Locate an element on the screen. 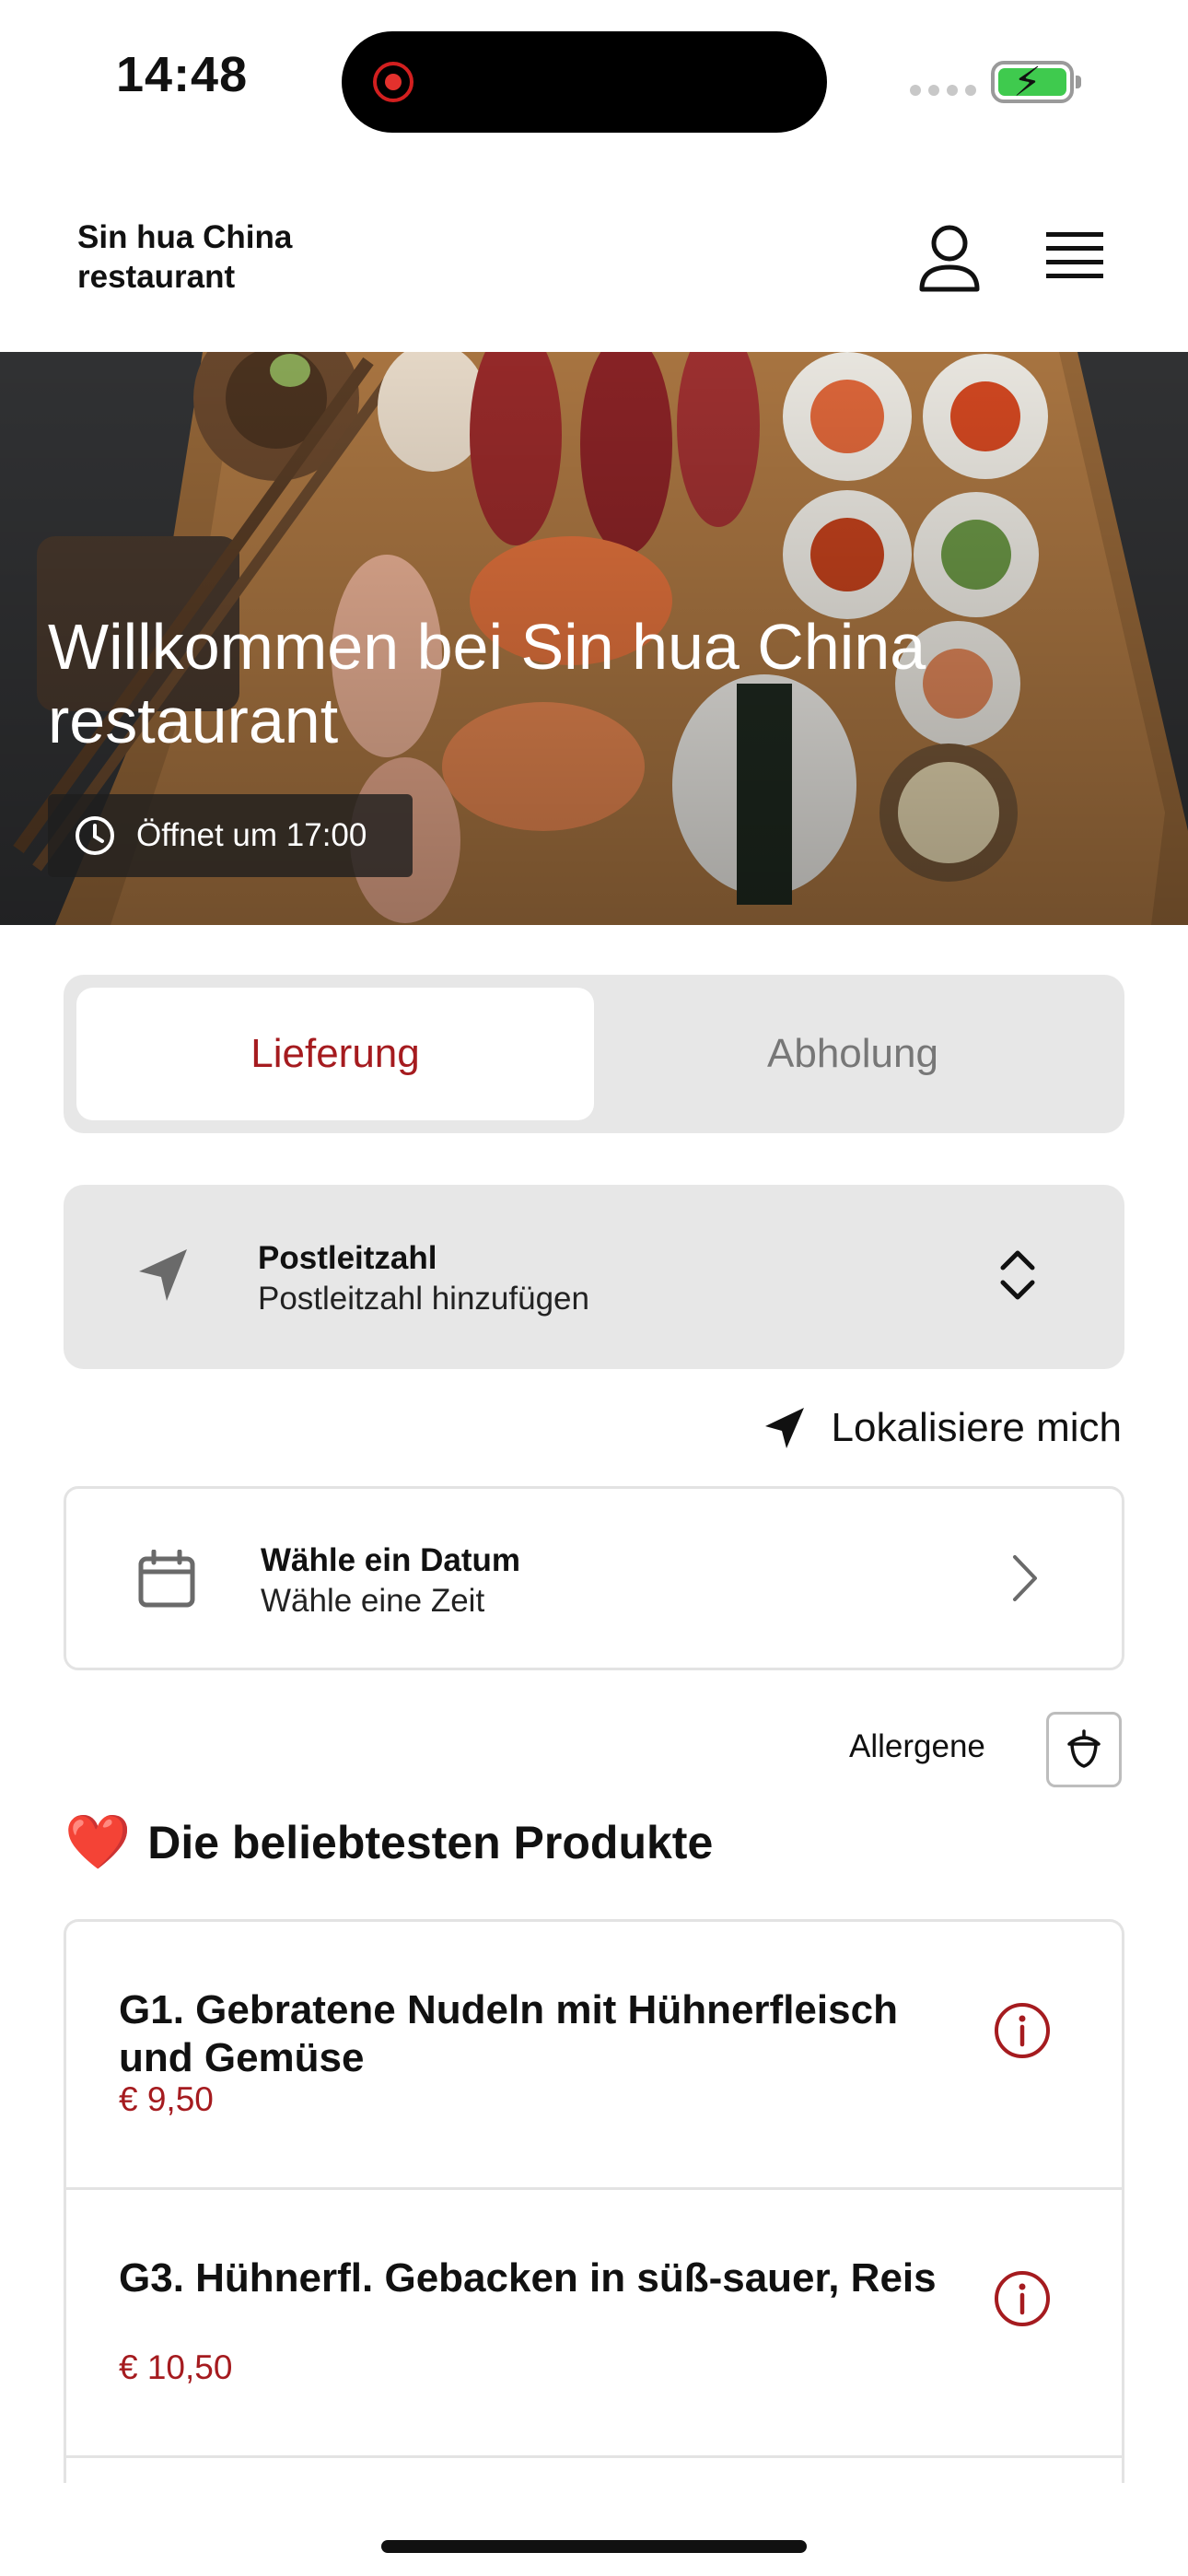 The height and width of the screenshot is (2576, 1188). user-icon is located at coordinates (949, 258).